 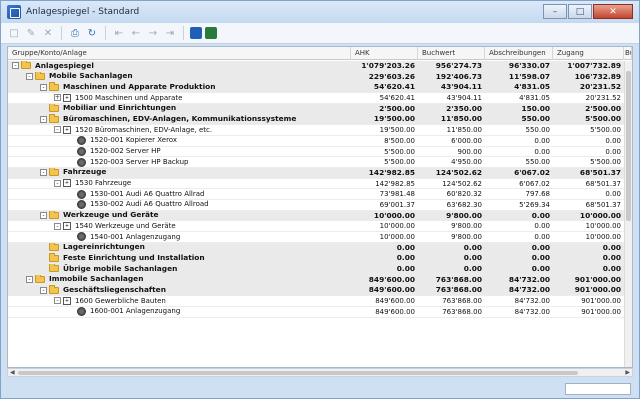 What do you see at coordinates (135, 311) in the screenshot?
I see `tree-row-label: 1600-001 Anlagenzugang` at bounding box center [135, 311].